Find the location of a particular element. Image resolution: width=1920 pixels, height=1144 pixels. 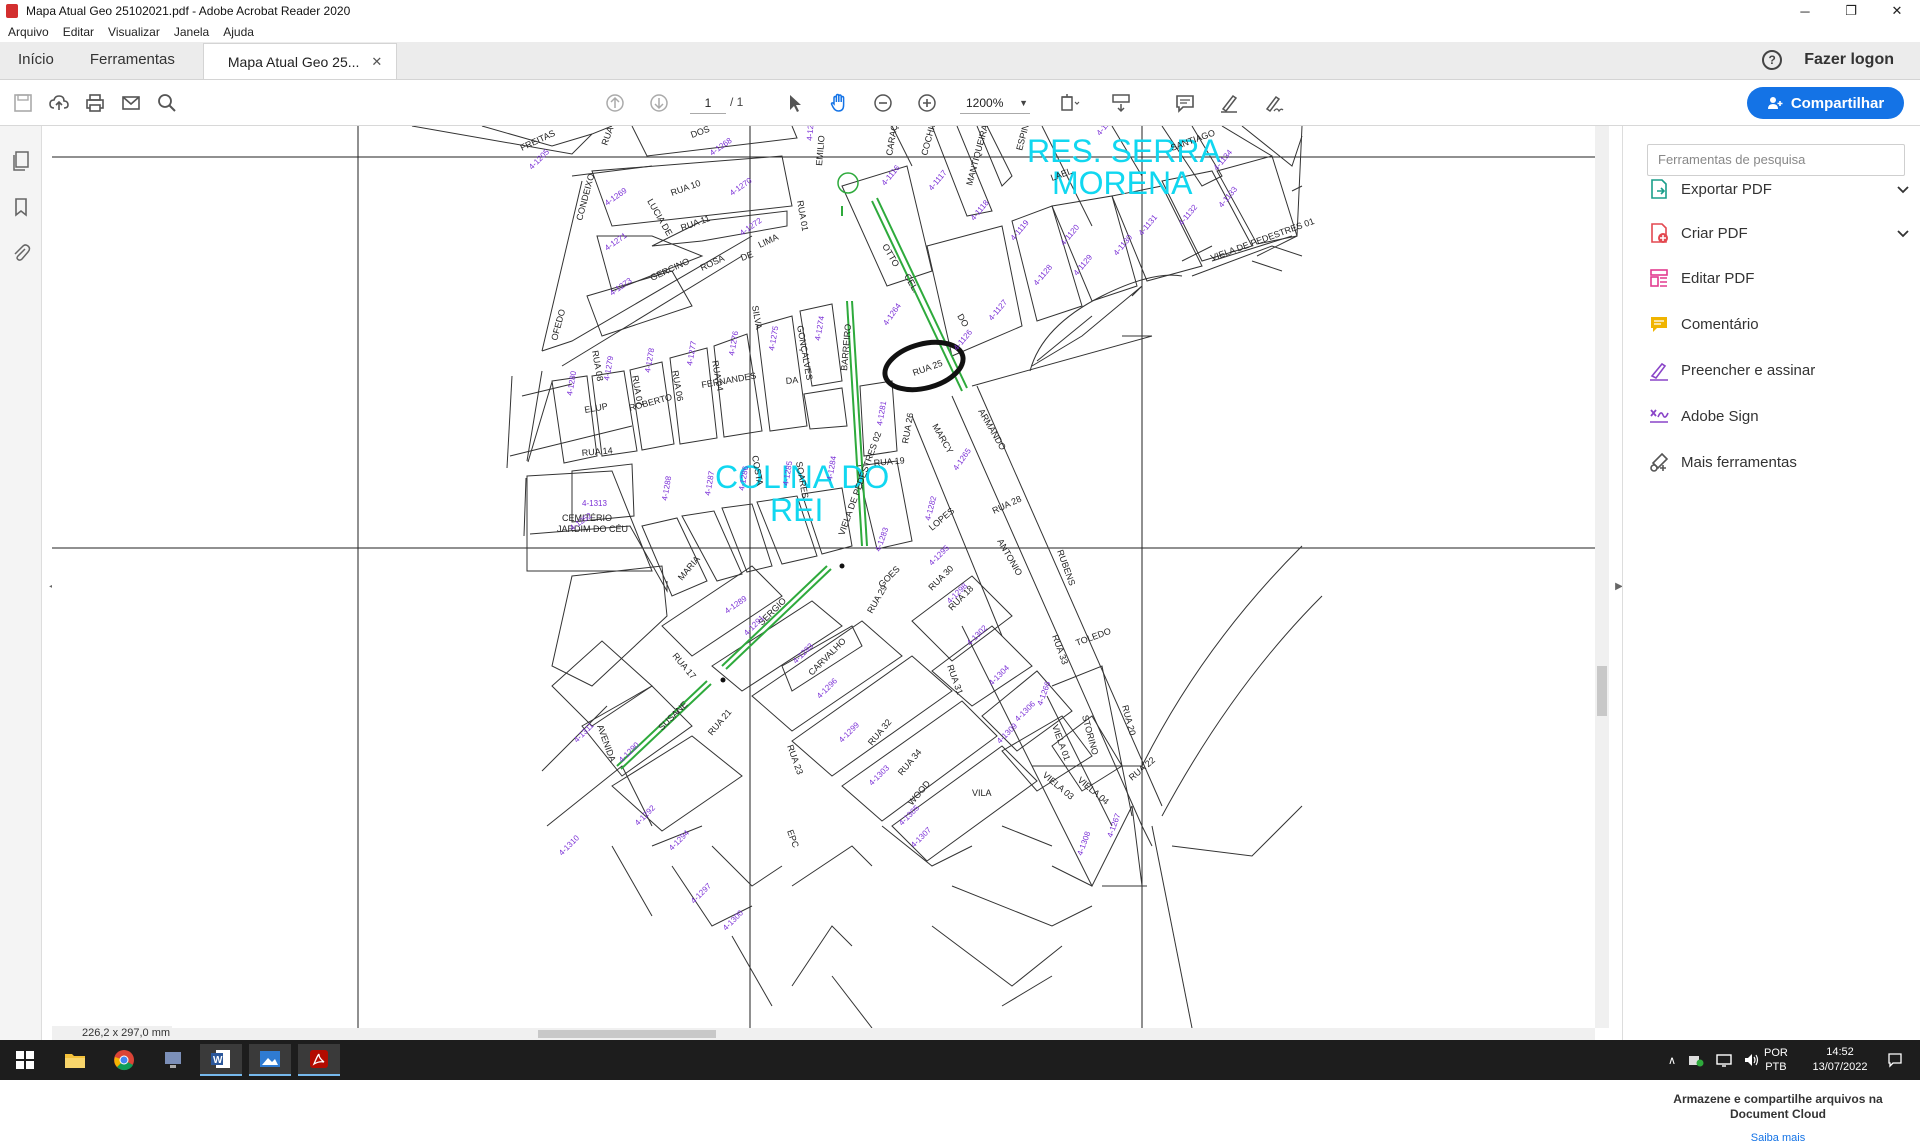

tool-fill-sign: Preencher e assinar is located at coordinates (1778, 370).